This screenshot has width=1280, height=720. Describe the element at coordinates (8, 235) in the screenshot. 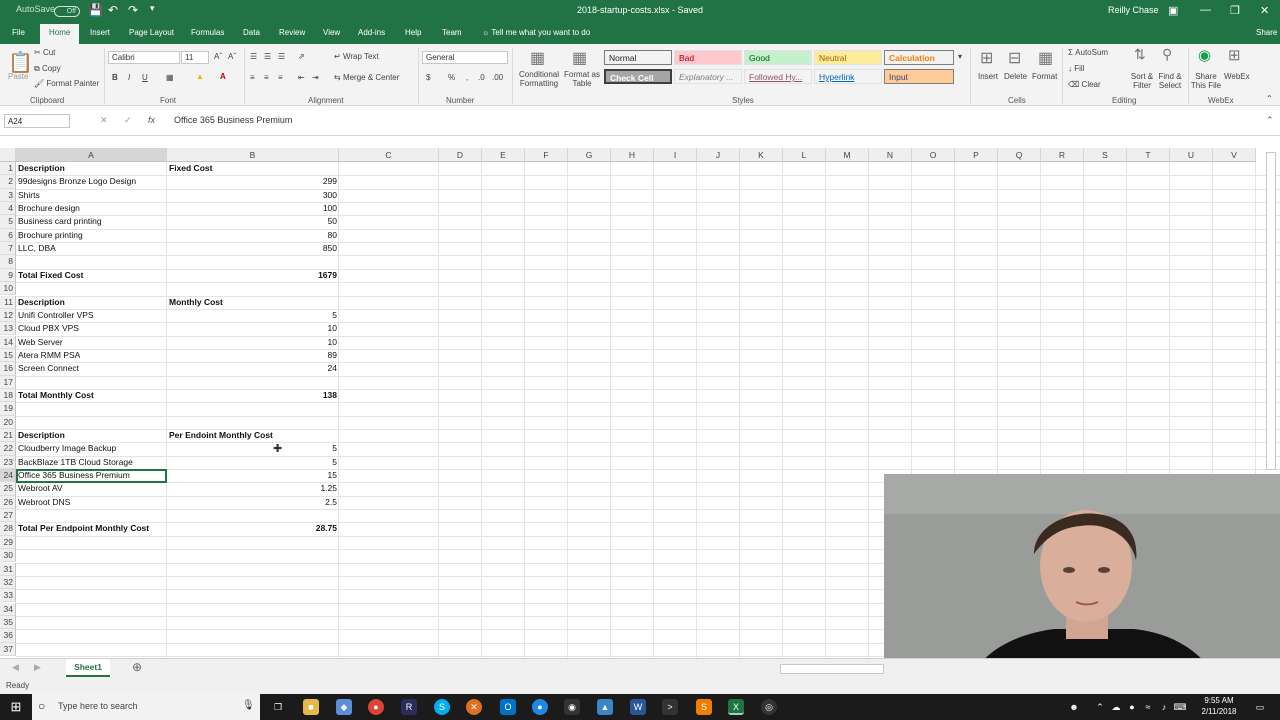

I see `row-header: 6` at that location.